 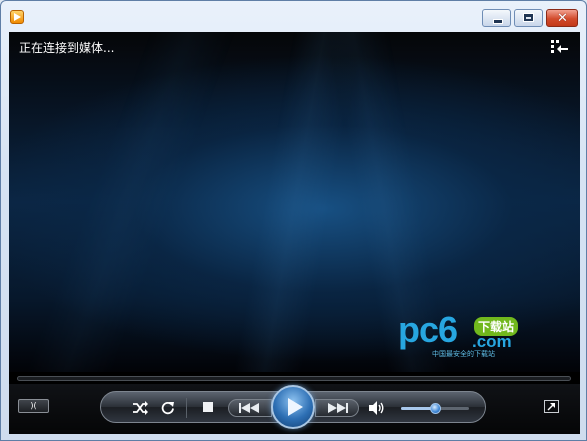 What do you see at coordinates (208, 407) in the screenshot?
I see `stop-icon` at bounding box center [208, 407].